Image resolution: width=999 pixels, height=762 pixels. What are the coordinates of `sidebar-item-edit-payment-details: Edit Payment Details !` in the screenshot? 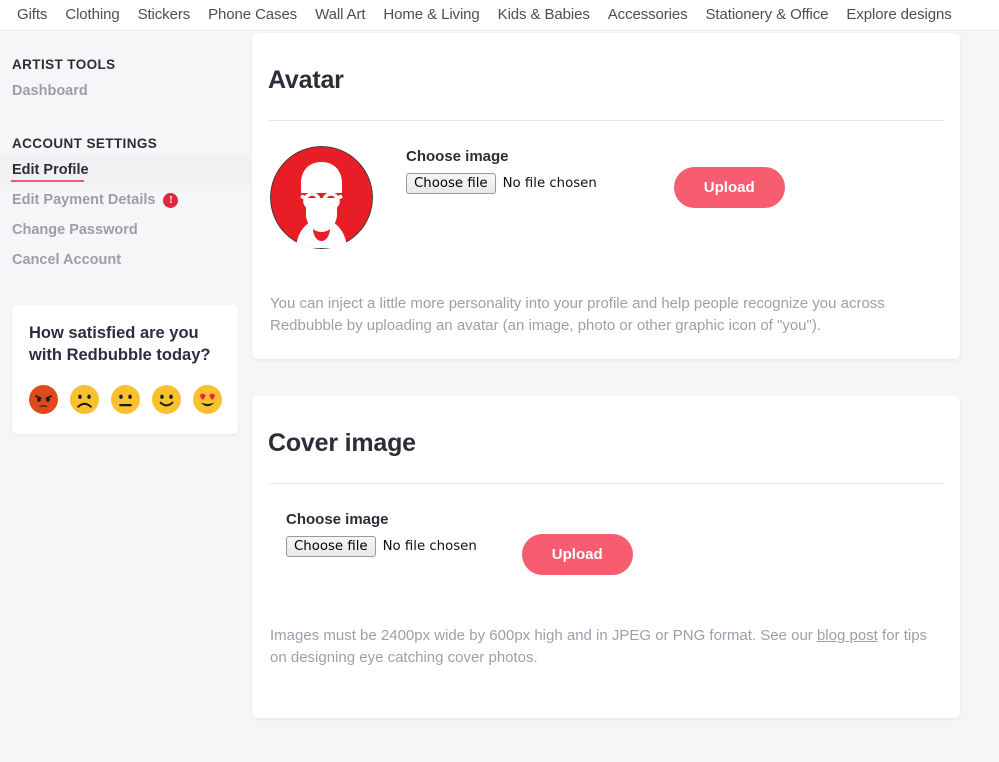 It's located at (125, 200).